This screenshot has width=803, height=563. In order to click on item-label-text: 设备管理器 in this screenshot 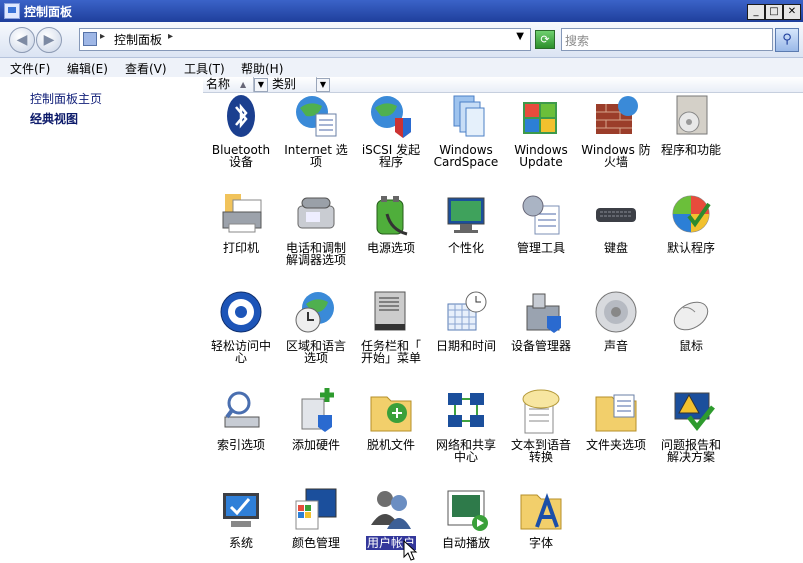, I will do `click(540, 346)`.